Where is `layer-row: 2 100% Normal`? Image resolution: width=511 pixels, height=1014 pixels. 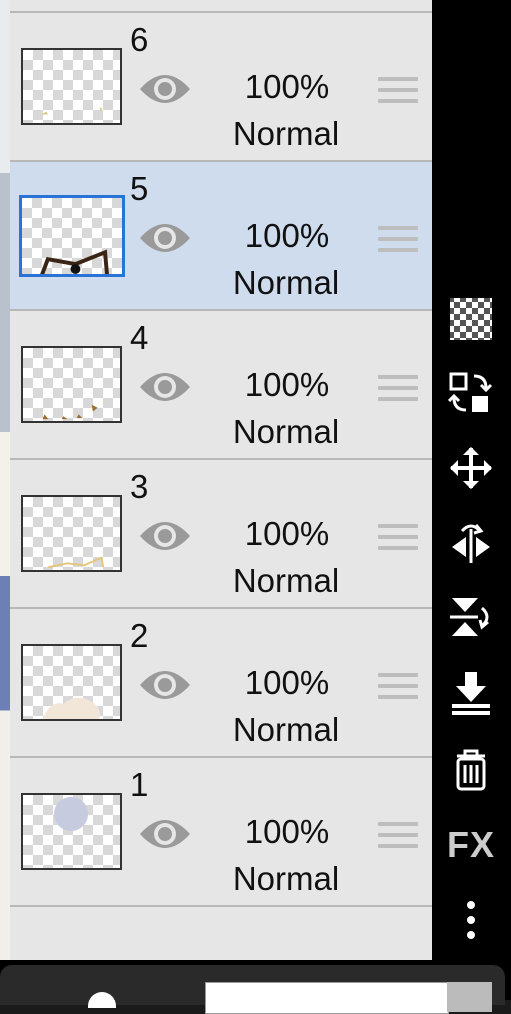 layer-row: 2 100% Normal is located at coordinates (221, 683).